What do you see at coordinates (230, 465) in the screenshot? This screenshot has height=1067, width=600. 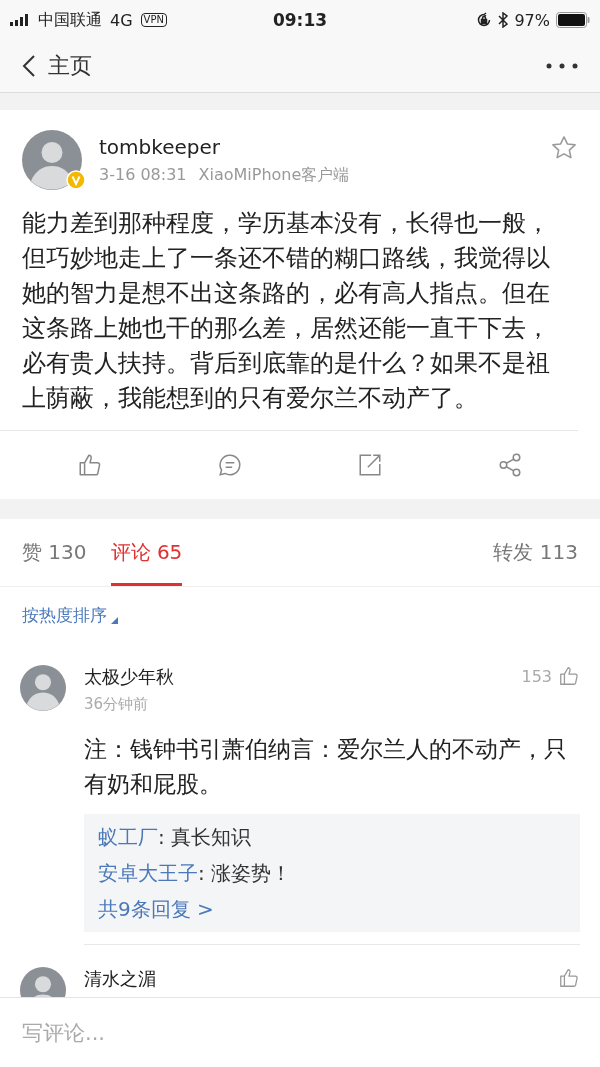 I see `comment-icon` at bounding box center [230, 465].